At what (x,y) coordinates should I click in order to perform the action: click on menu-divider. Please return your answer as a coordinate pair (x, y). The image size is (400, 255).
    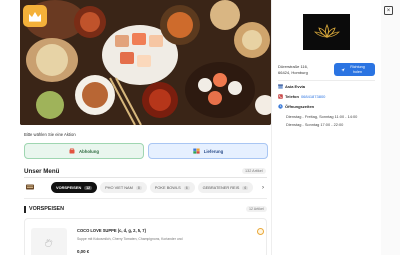
    Looking at the image, I should click on (145, 177).